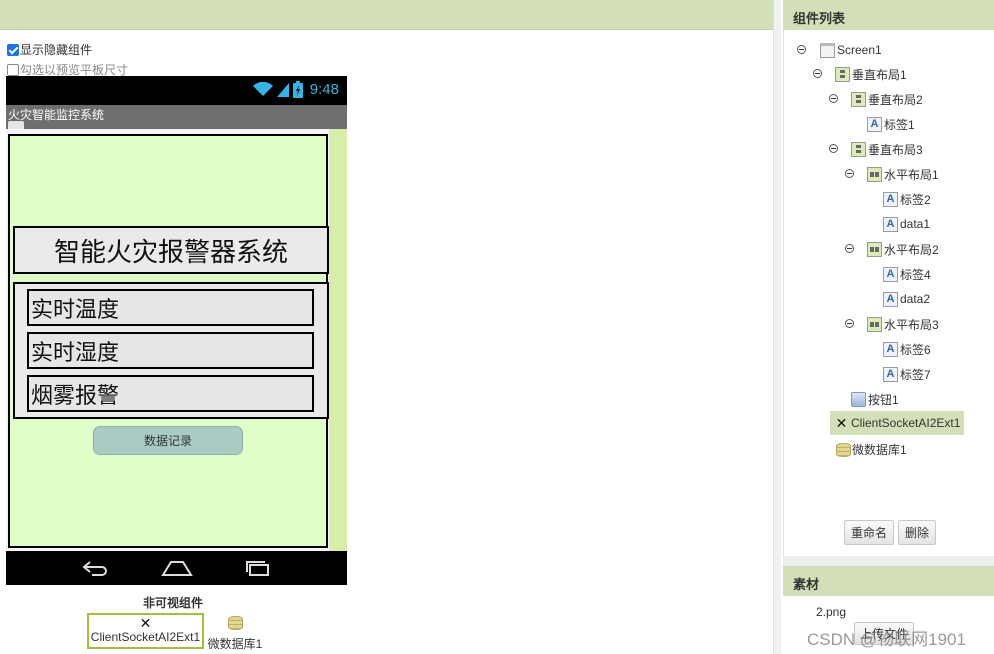 This screenshot has width=994, height=654. I want to click on home-icon, so click(176, 568).